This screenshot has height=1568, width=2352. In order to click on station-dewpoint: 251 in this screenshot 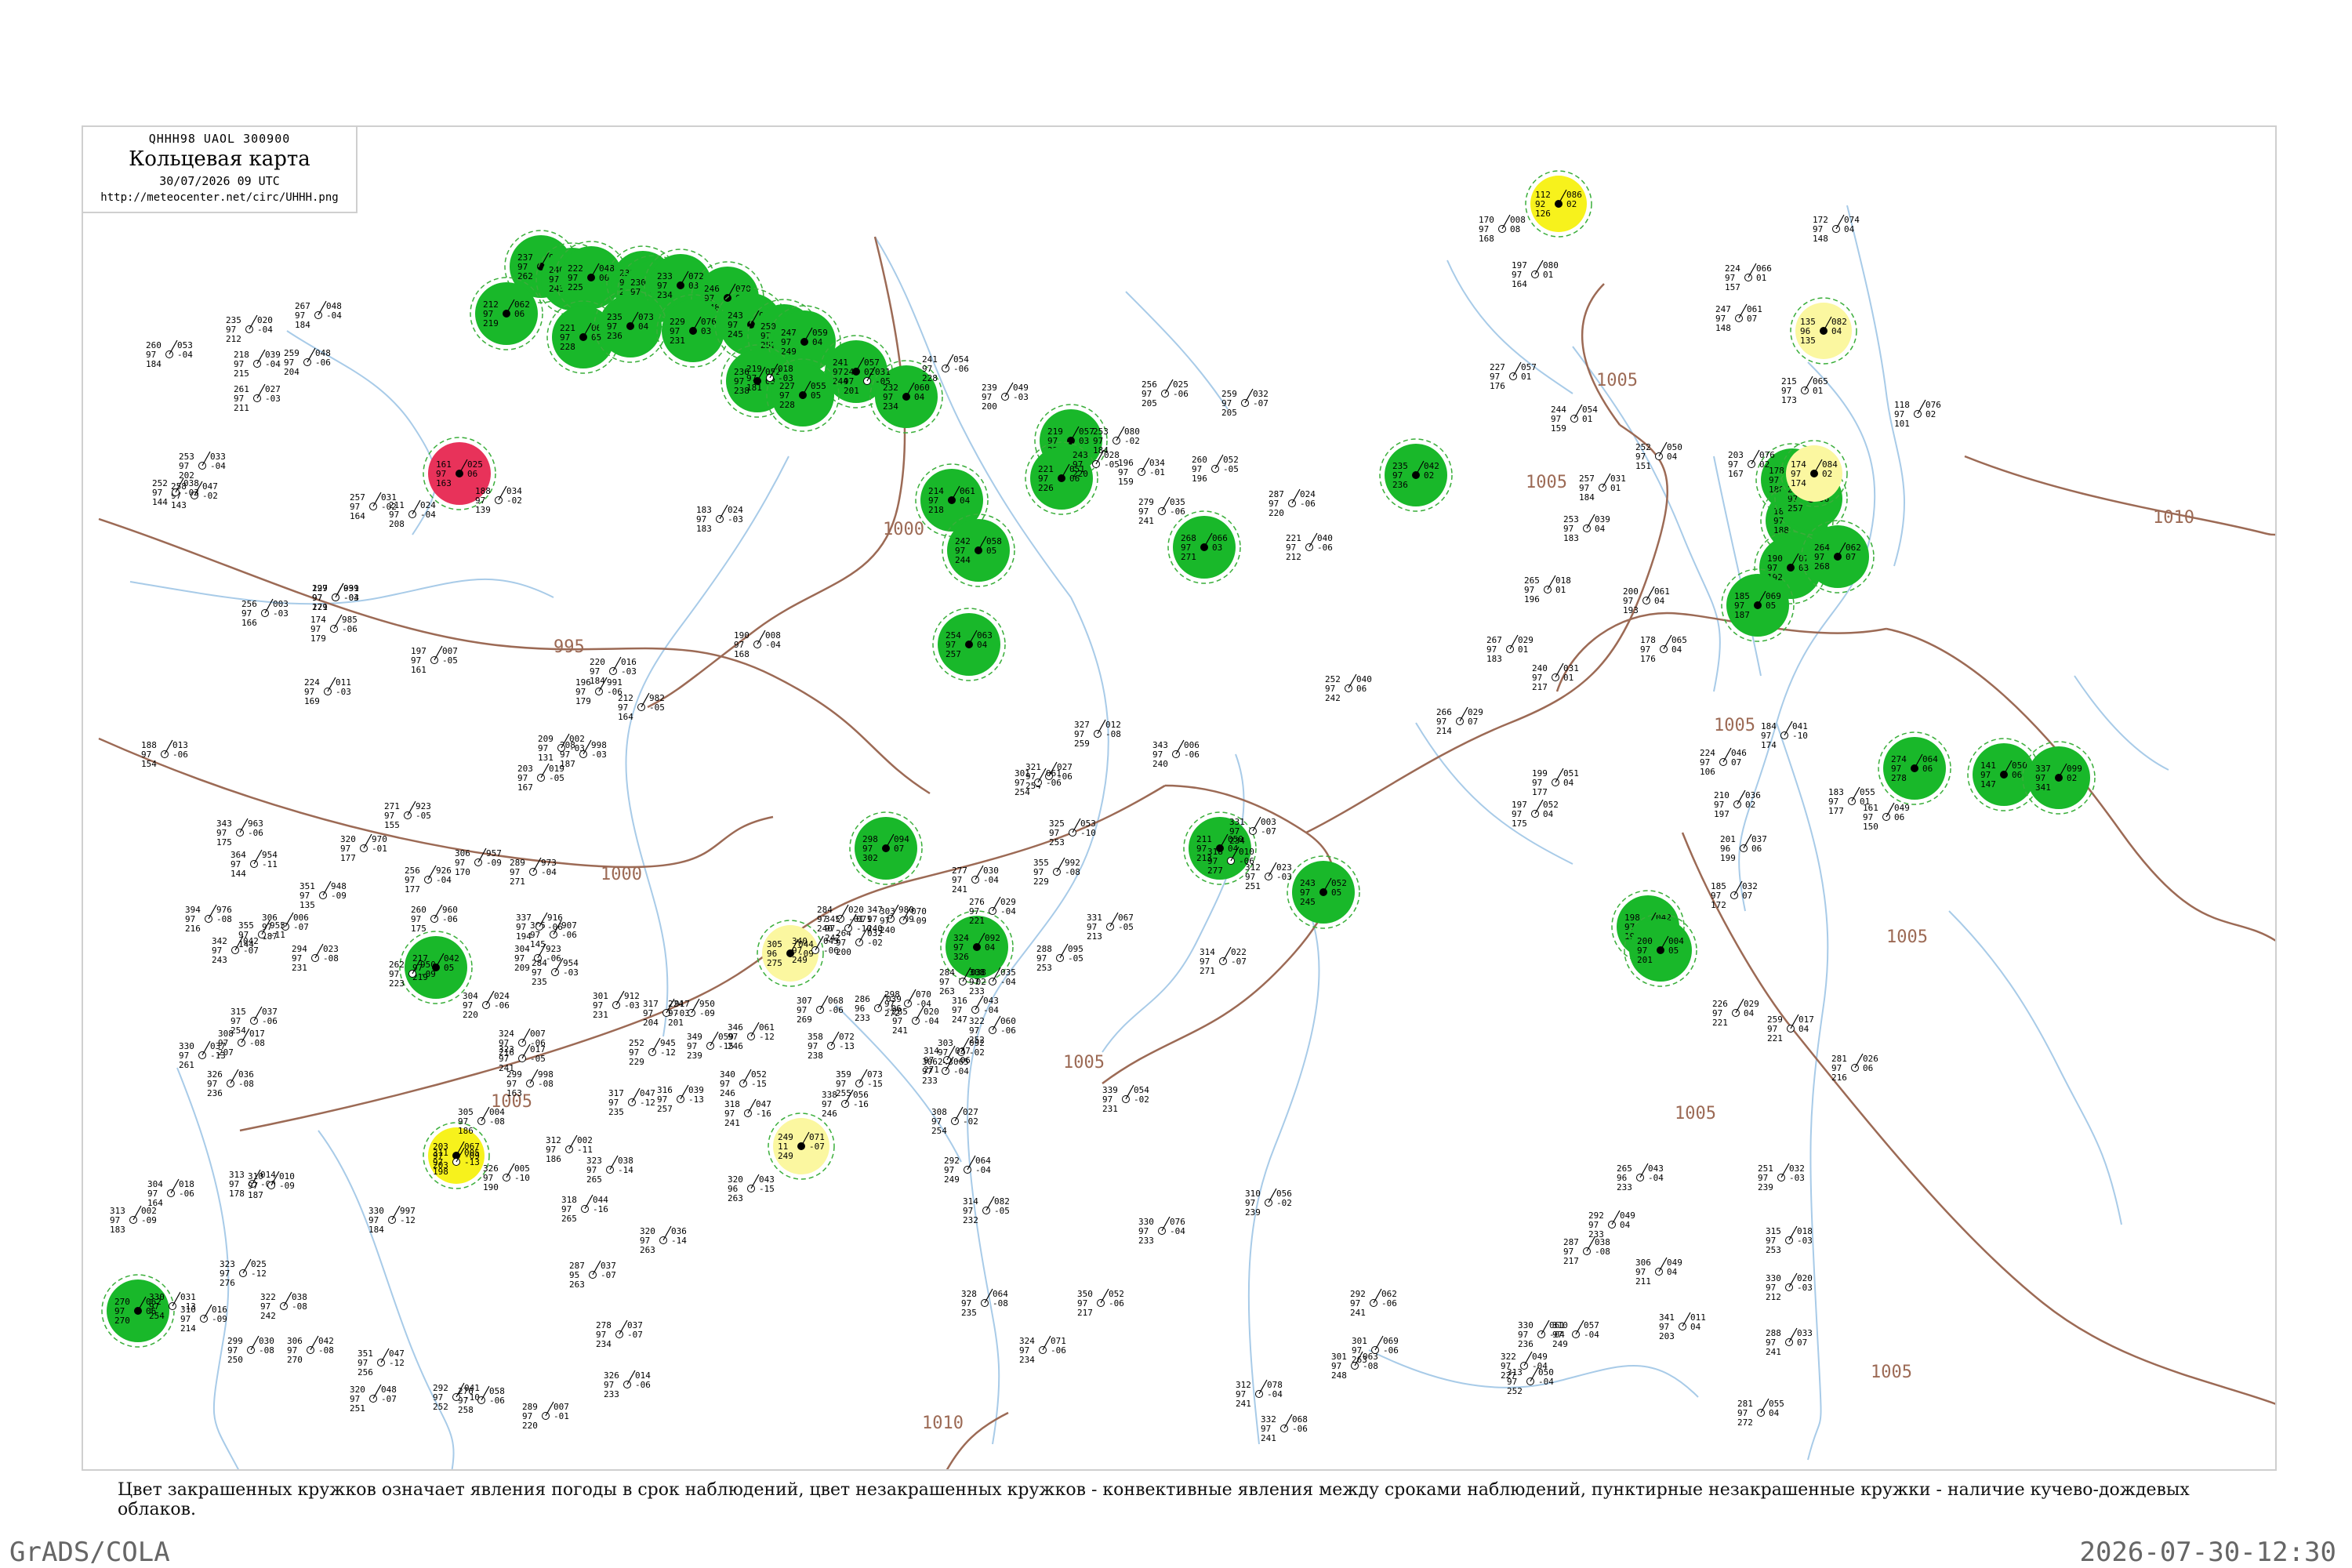, I will do `click(1253, 886)`.